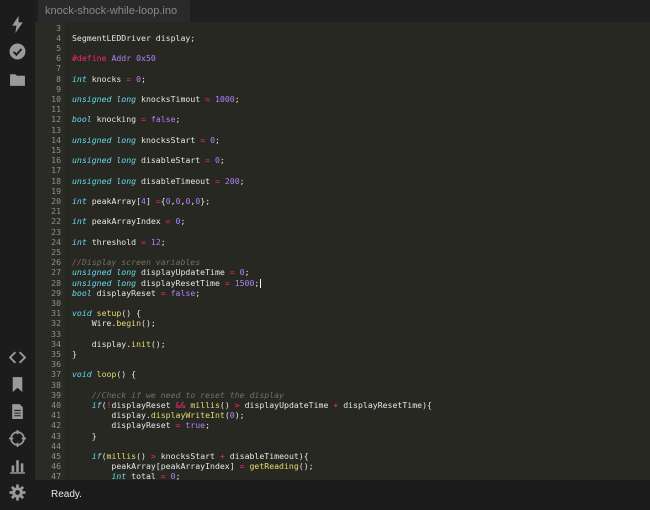 This screenshot has width=650, height=510. I want to click on code-line: 4 SegmentLEDDriver display;, so click(342, 38).